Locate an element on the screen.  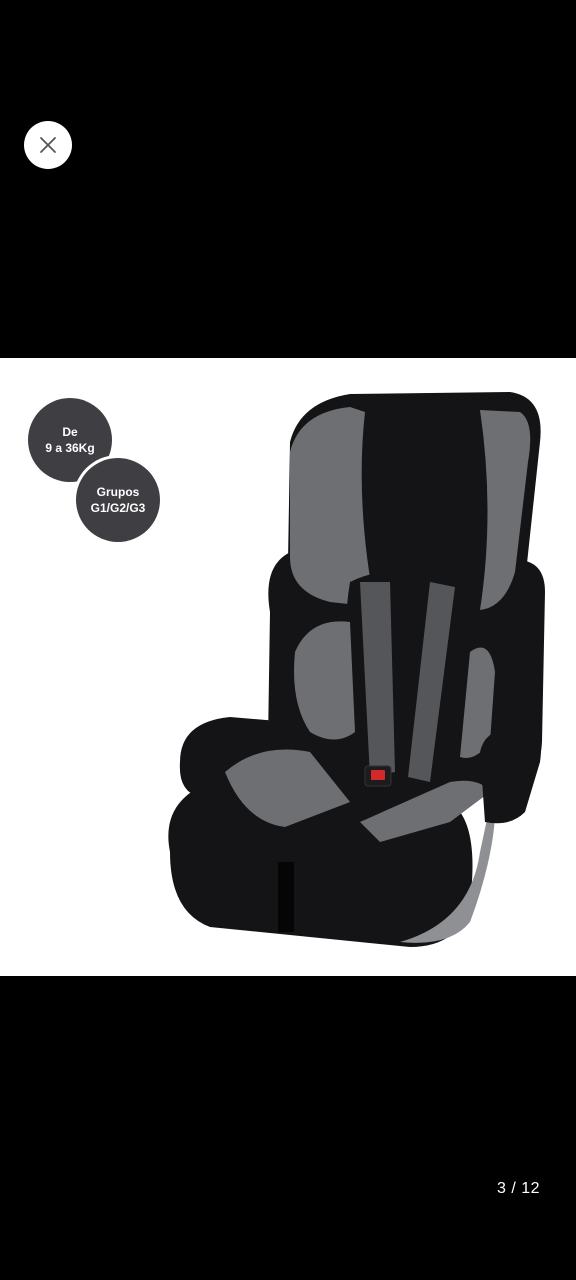
close-button is located at coordinates (48, 145).